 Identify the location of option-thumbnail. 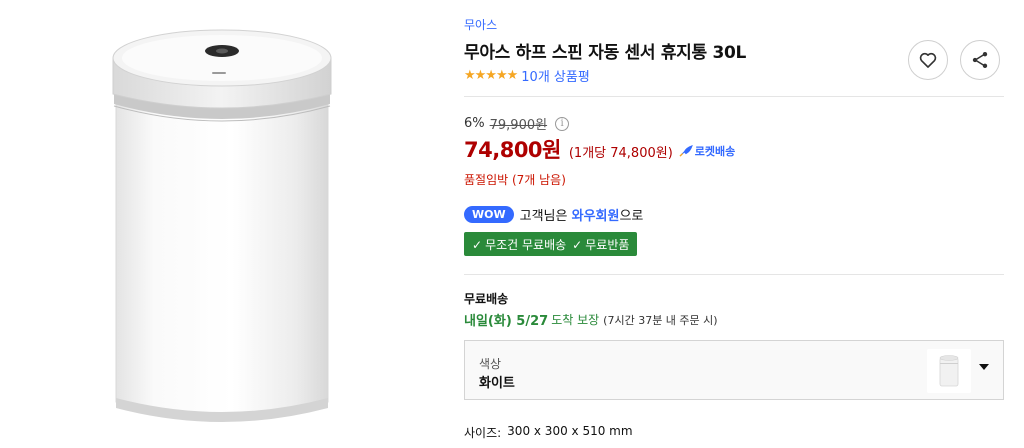
(949, 371).